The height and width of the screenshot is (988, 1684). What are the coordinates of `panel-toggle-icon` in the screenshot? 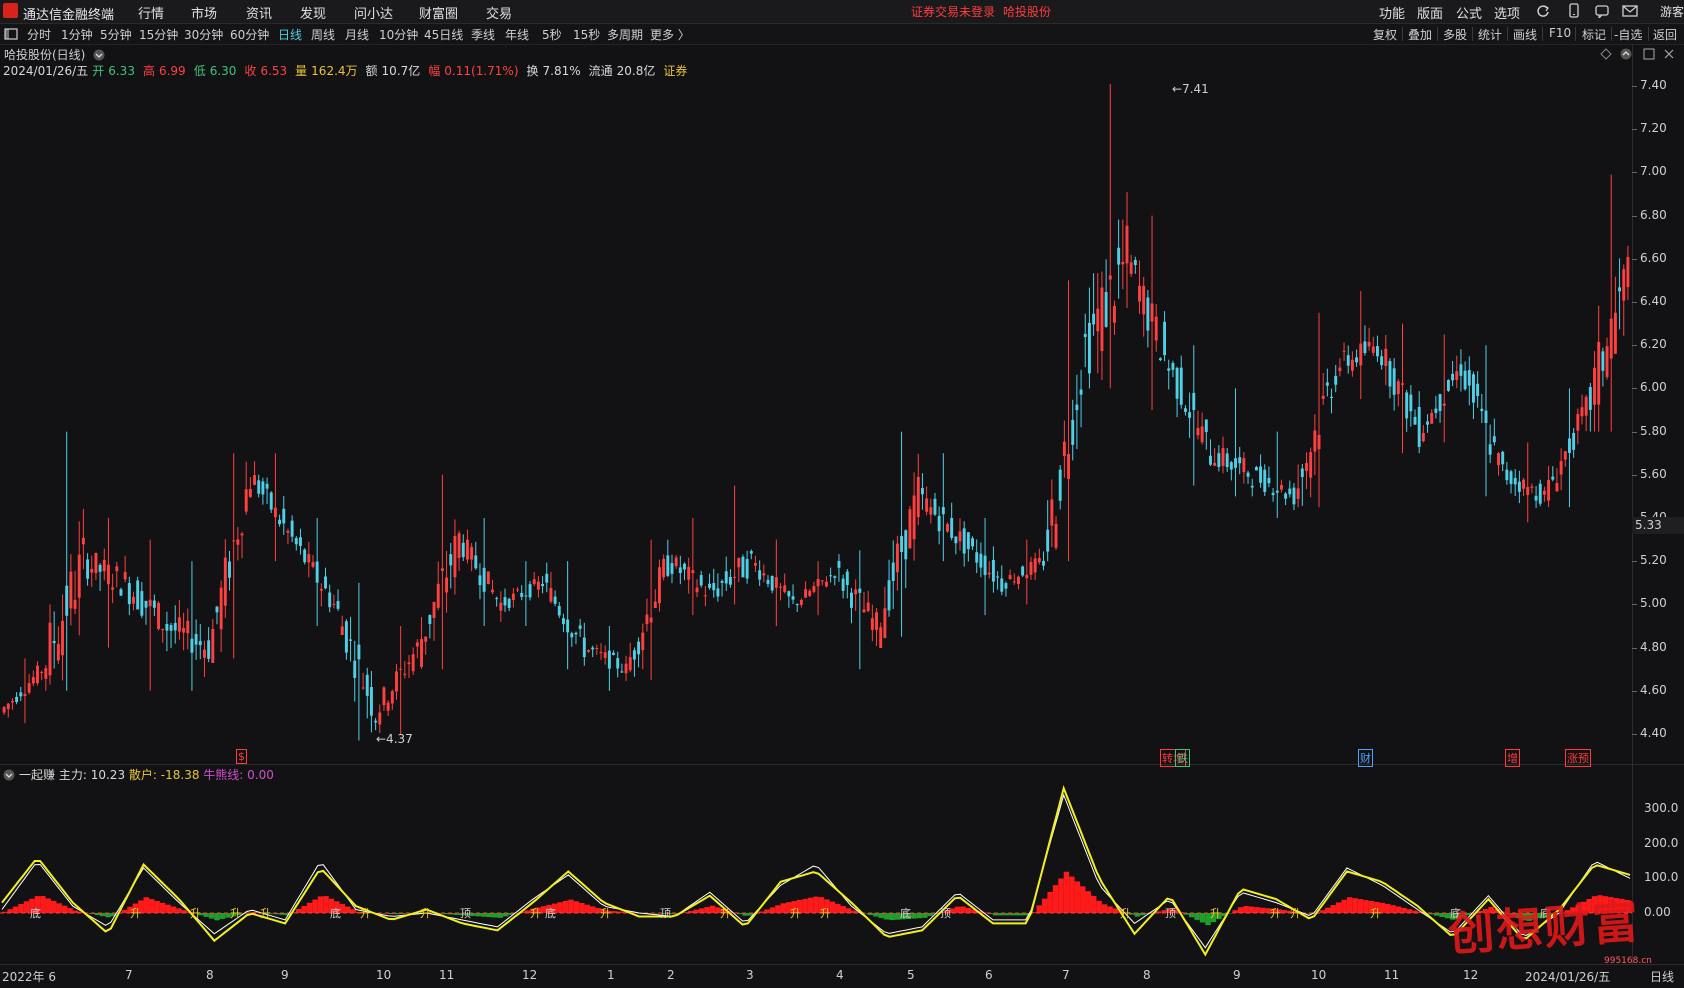 It's located at (11, 34).